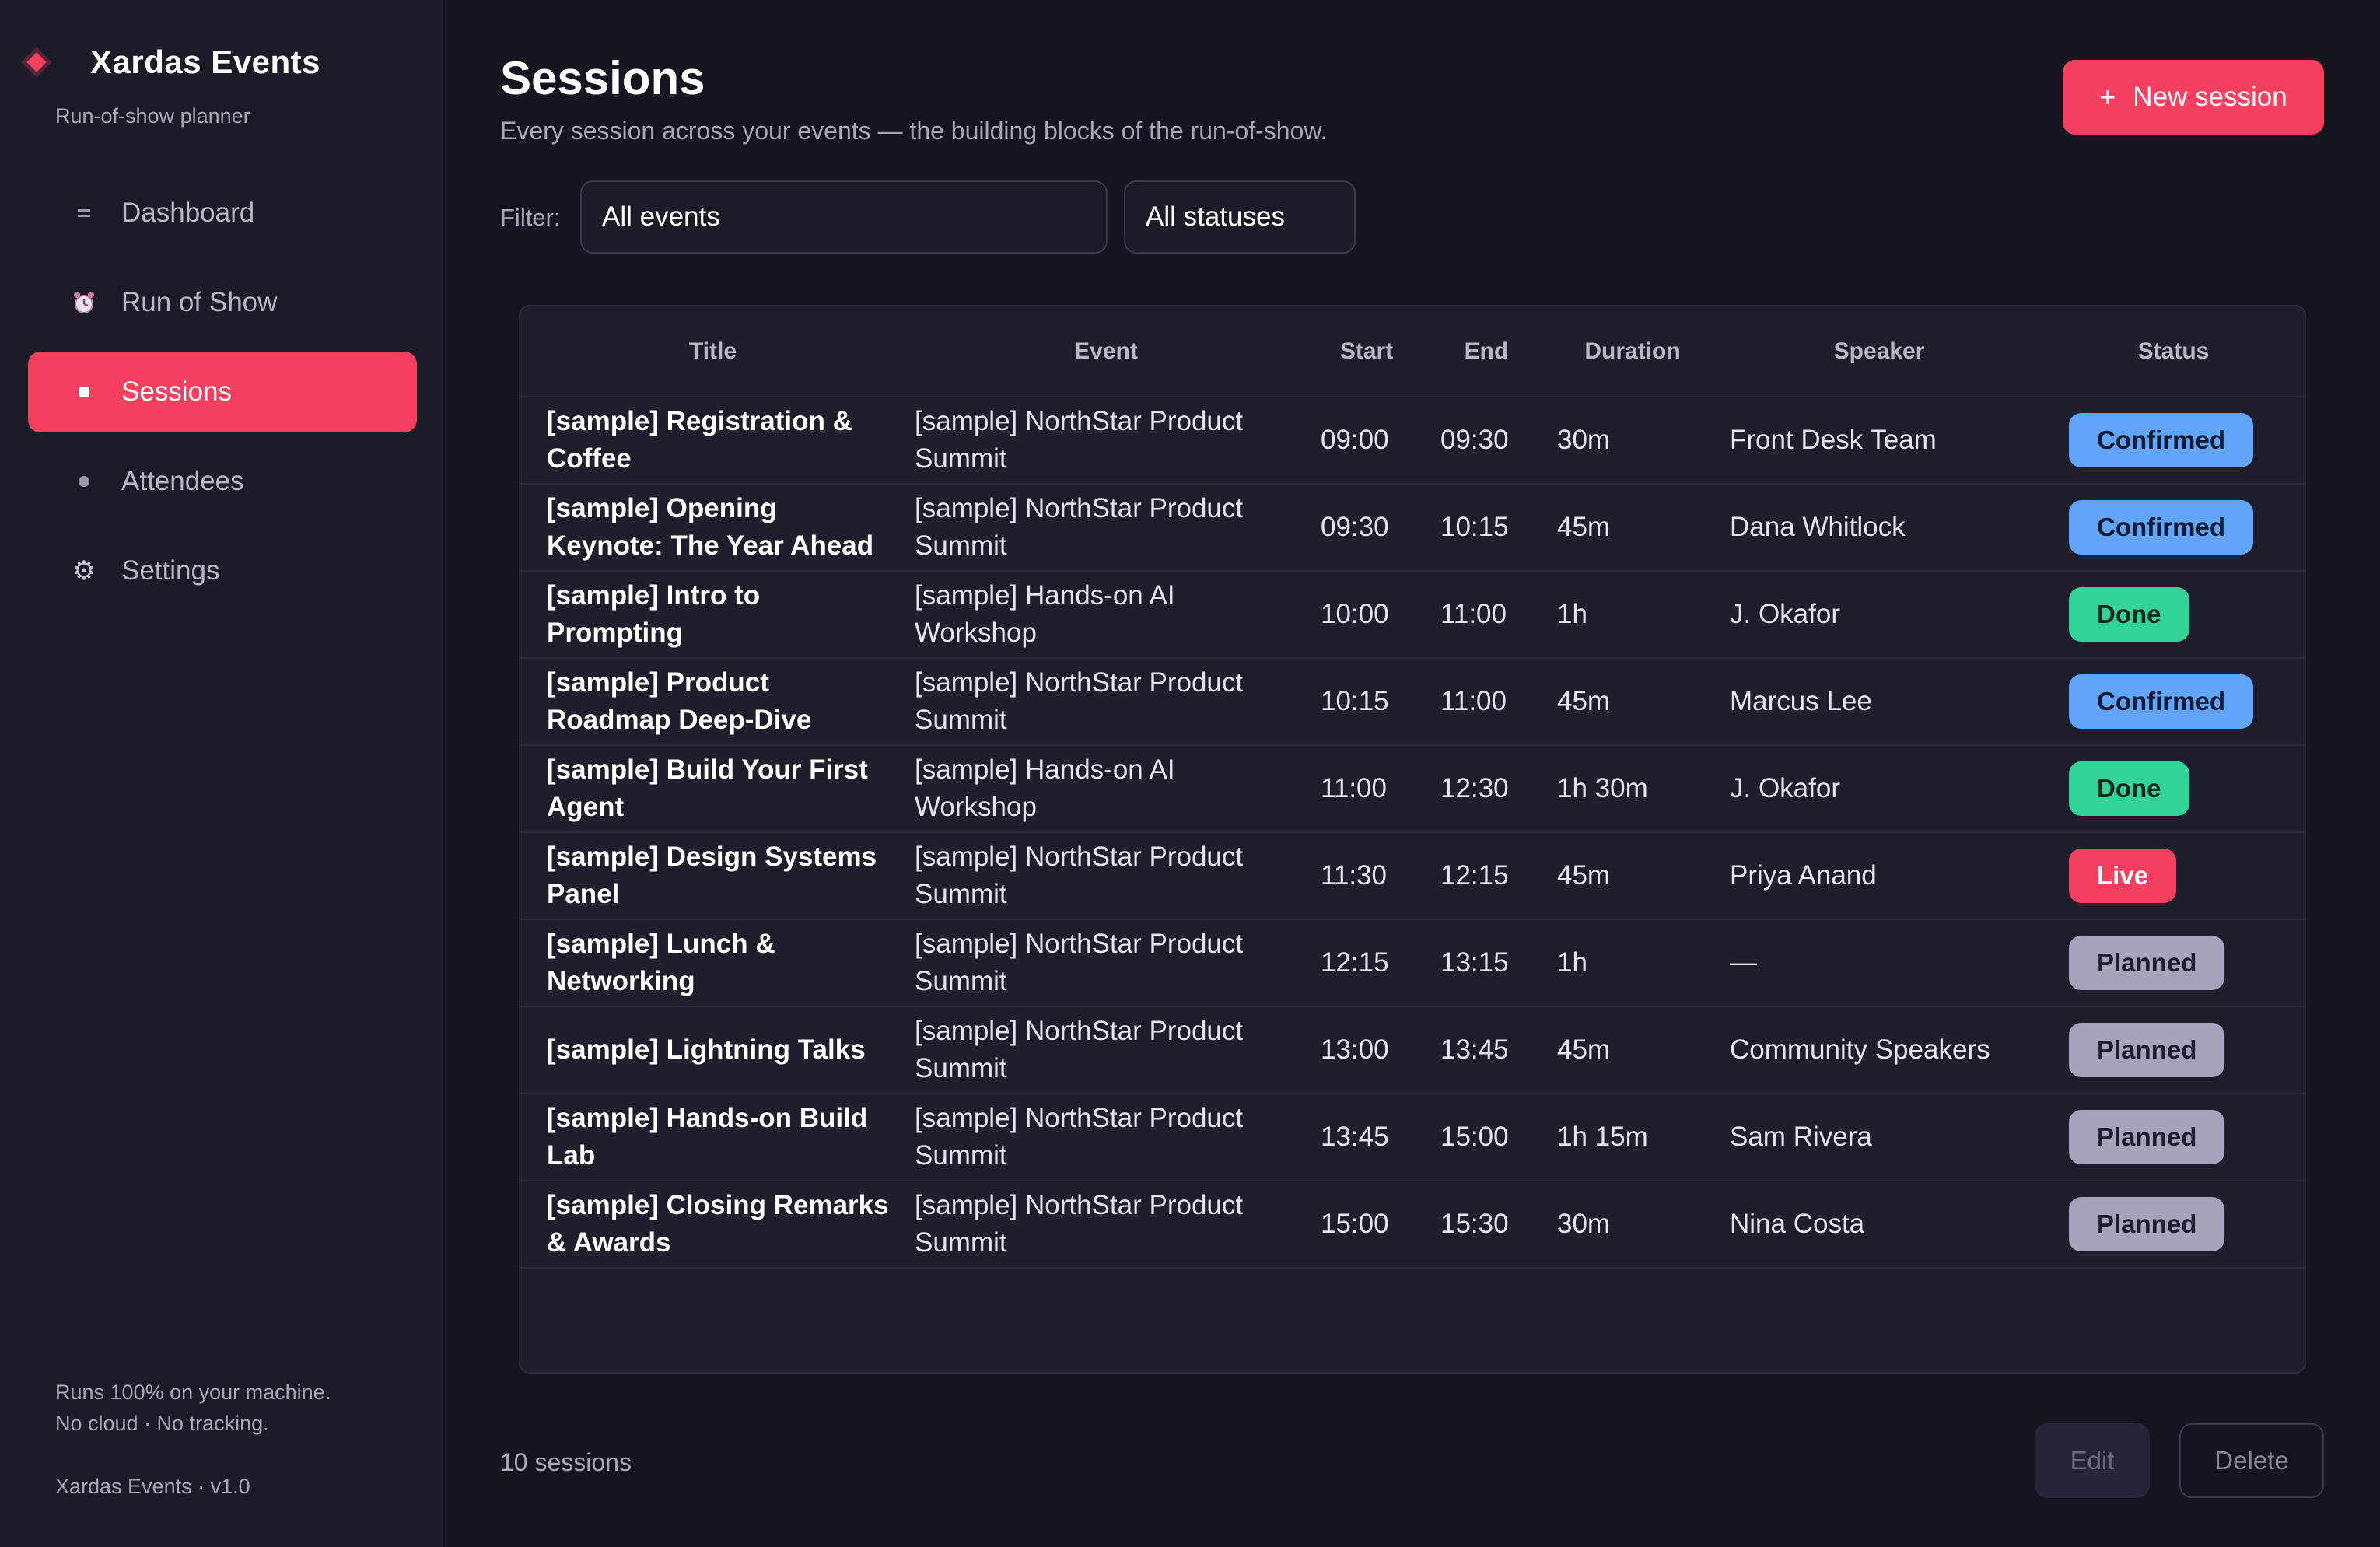  Describe the element at coordinates (1475, 527) in the screenshot. I see `end-time-cell: 10:15` at that location.